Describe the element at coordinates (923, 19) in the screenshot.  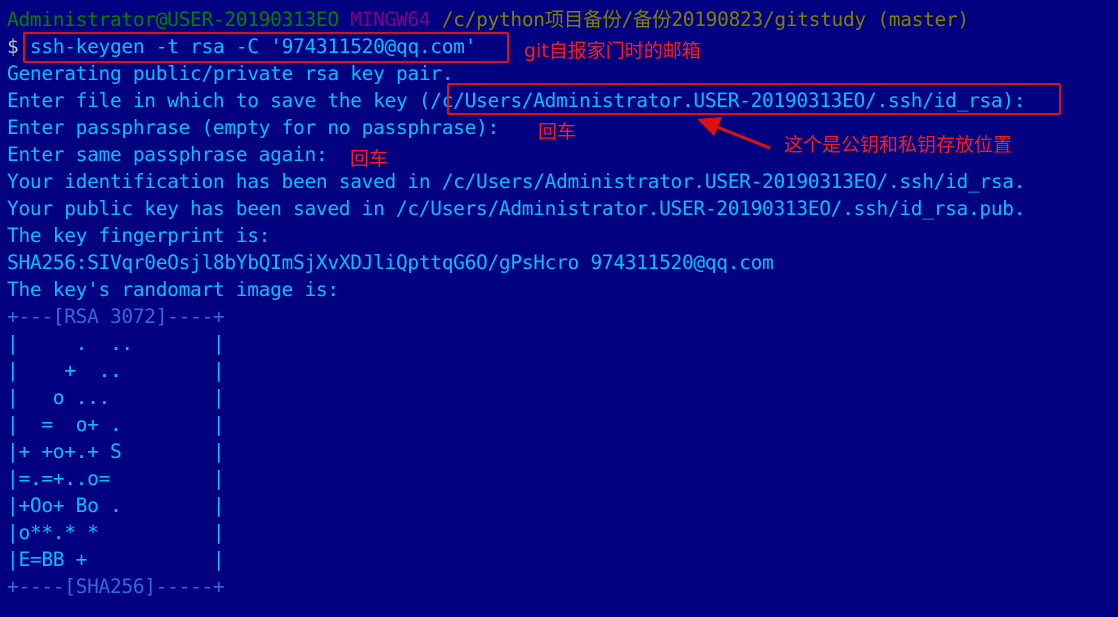
I see `prompt-branch: (master)` at that location.